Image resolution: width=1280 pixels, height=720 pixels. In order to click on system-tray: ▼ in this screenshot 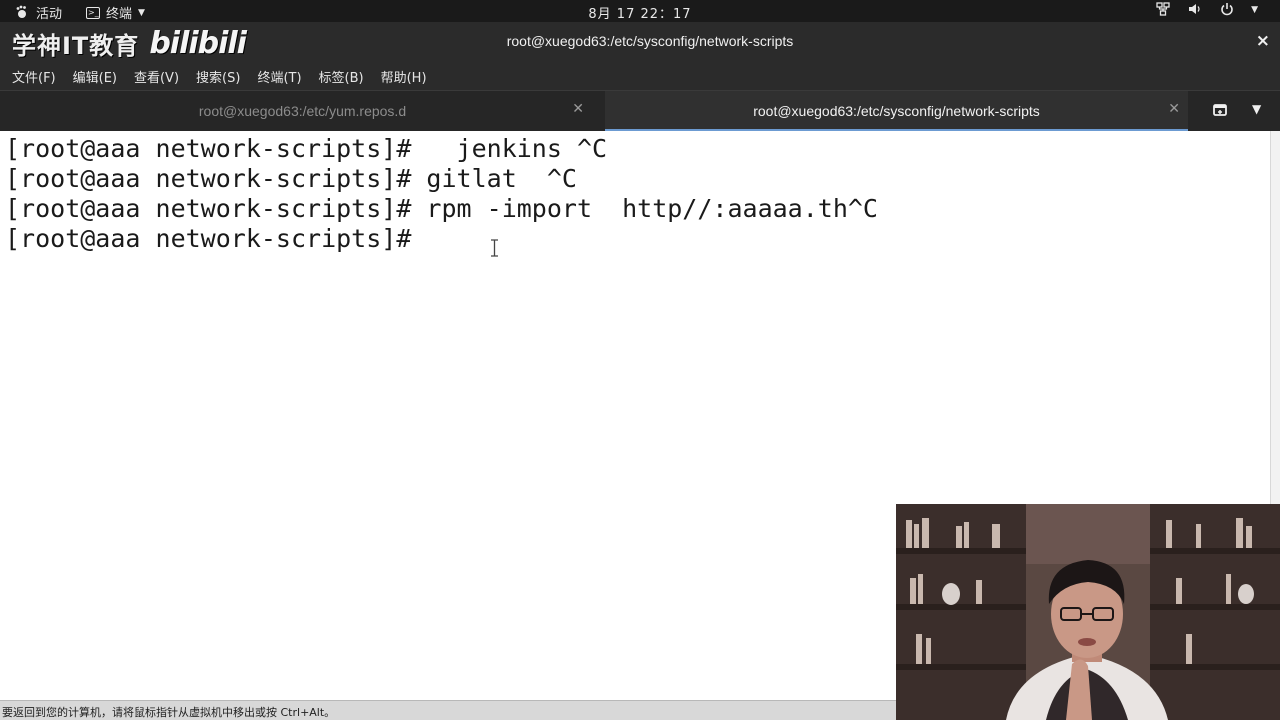, I will do `click(1206, 10)`.